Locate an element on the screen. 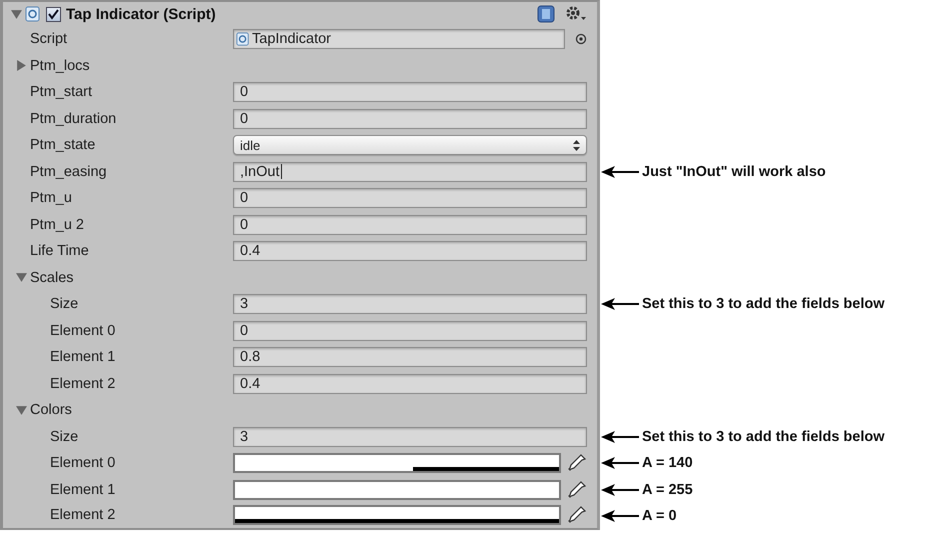 Image resolution: width=936 pixels, height=543 pixels. input-field: 0.8 is located at coordinates (410, 357).